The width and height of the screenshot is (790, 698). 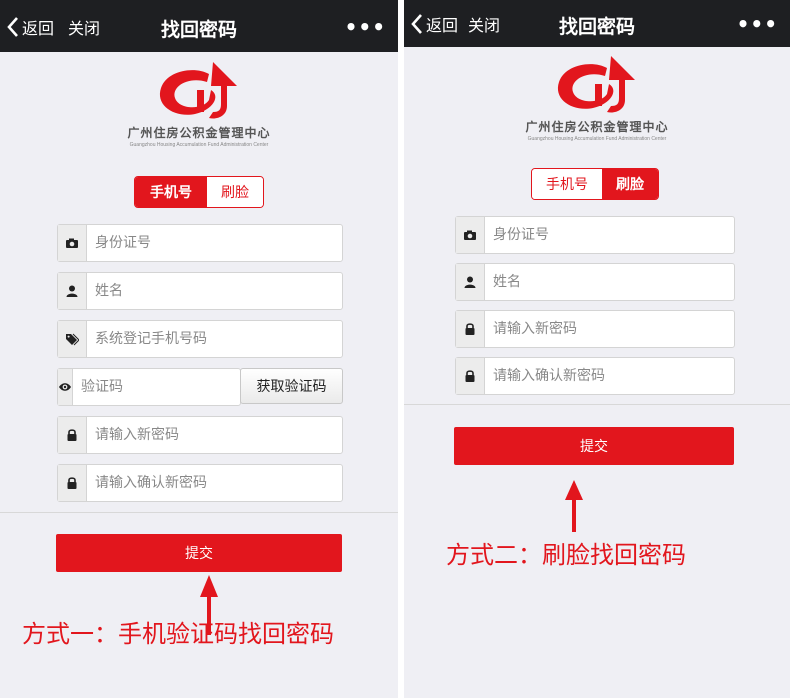 I want to click on eye-icon, so click(x=65, y=387).